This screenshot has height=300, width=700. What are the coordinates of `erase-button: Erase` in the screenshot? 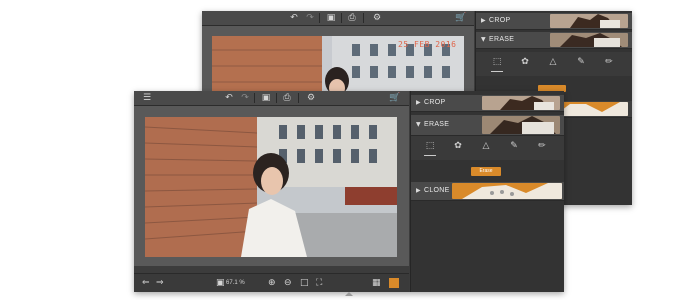 It's located at (486, 171).